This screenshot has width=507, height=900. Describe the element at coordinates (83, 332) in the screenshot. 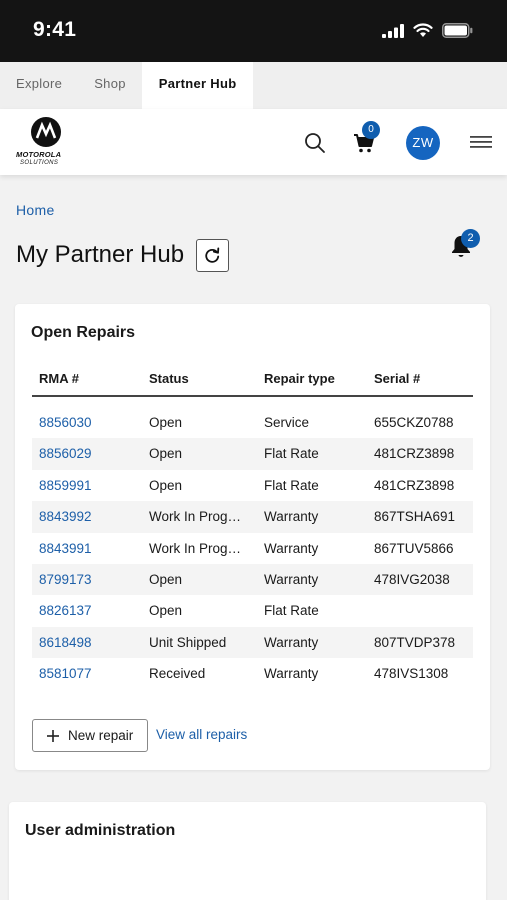

I see `open-repairs-title: Open Repairs` at that location.